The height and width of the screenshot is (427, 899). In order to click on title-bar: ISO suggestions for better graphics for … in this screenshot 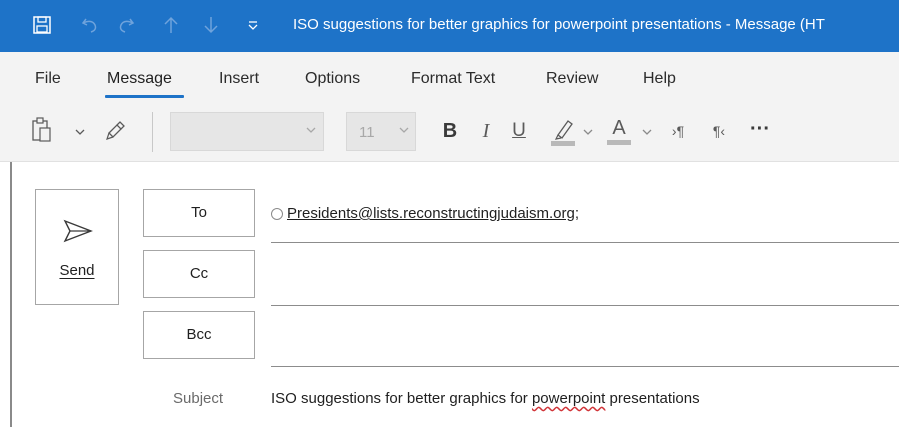, I will do `click(449, 26)`.